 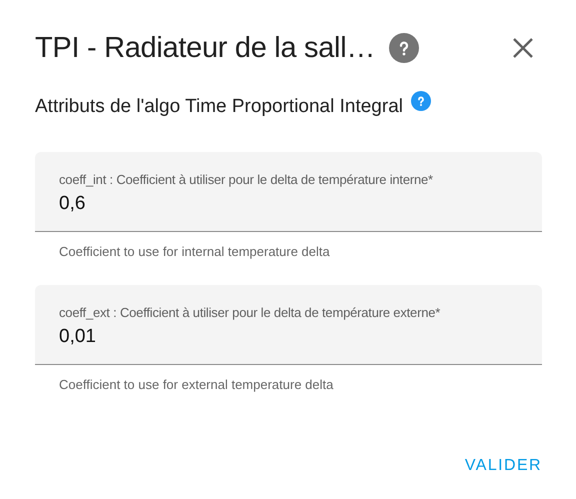 What do you see at coordinates (195, 251) in the screenshot?
I see `helper-text: Coefficient to use for internal temperature delta` at bounding box center [195, 251].